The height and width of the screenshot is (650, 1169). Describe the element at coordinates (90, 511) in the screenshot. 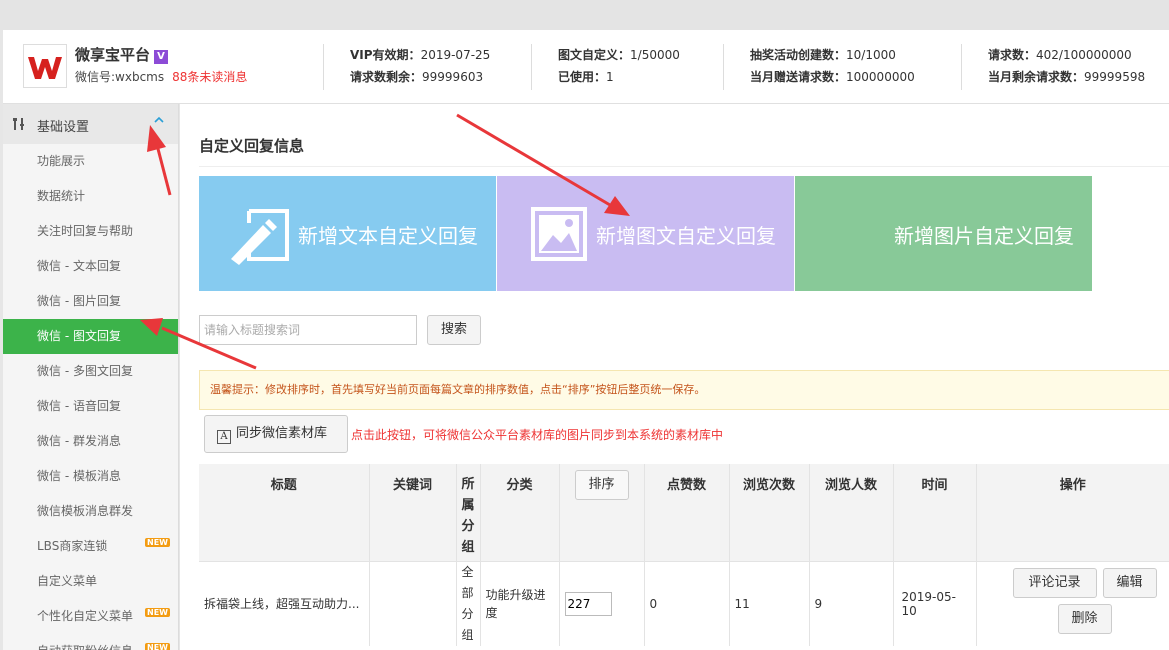

I see `sidebar-item-10: 微信模板消息群发` at that location.